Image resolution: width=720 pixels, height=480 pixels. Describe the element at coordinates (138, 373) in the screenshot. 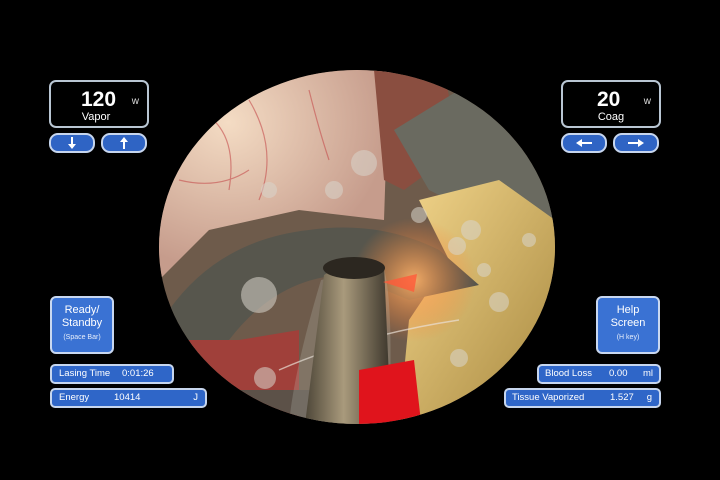

I see `lasing-time-value: 0:01:26` at that location.